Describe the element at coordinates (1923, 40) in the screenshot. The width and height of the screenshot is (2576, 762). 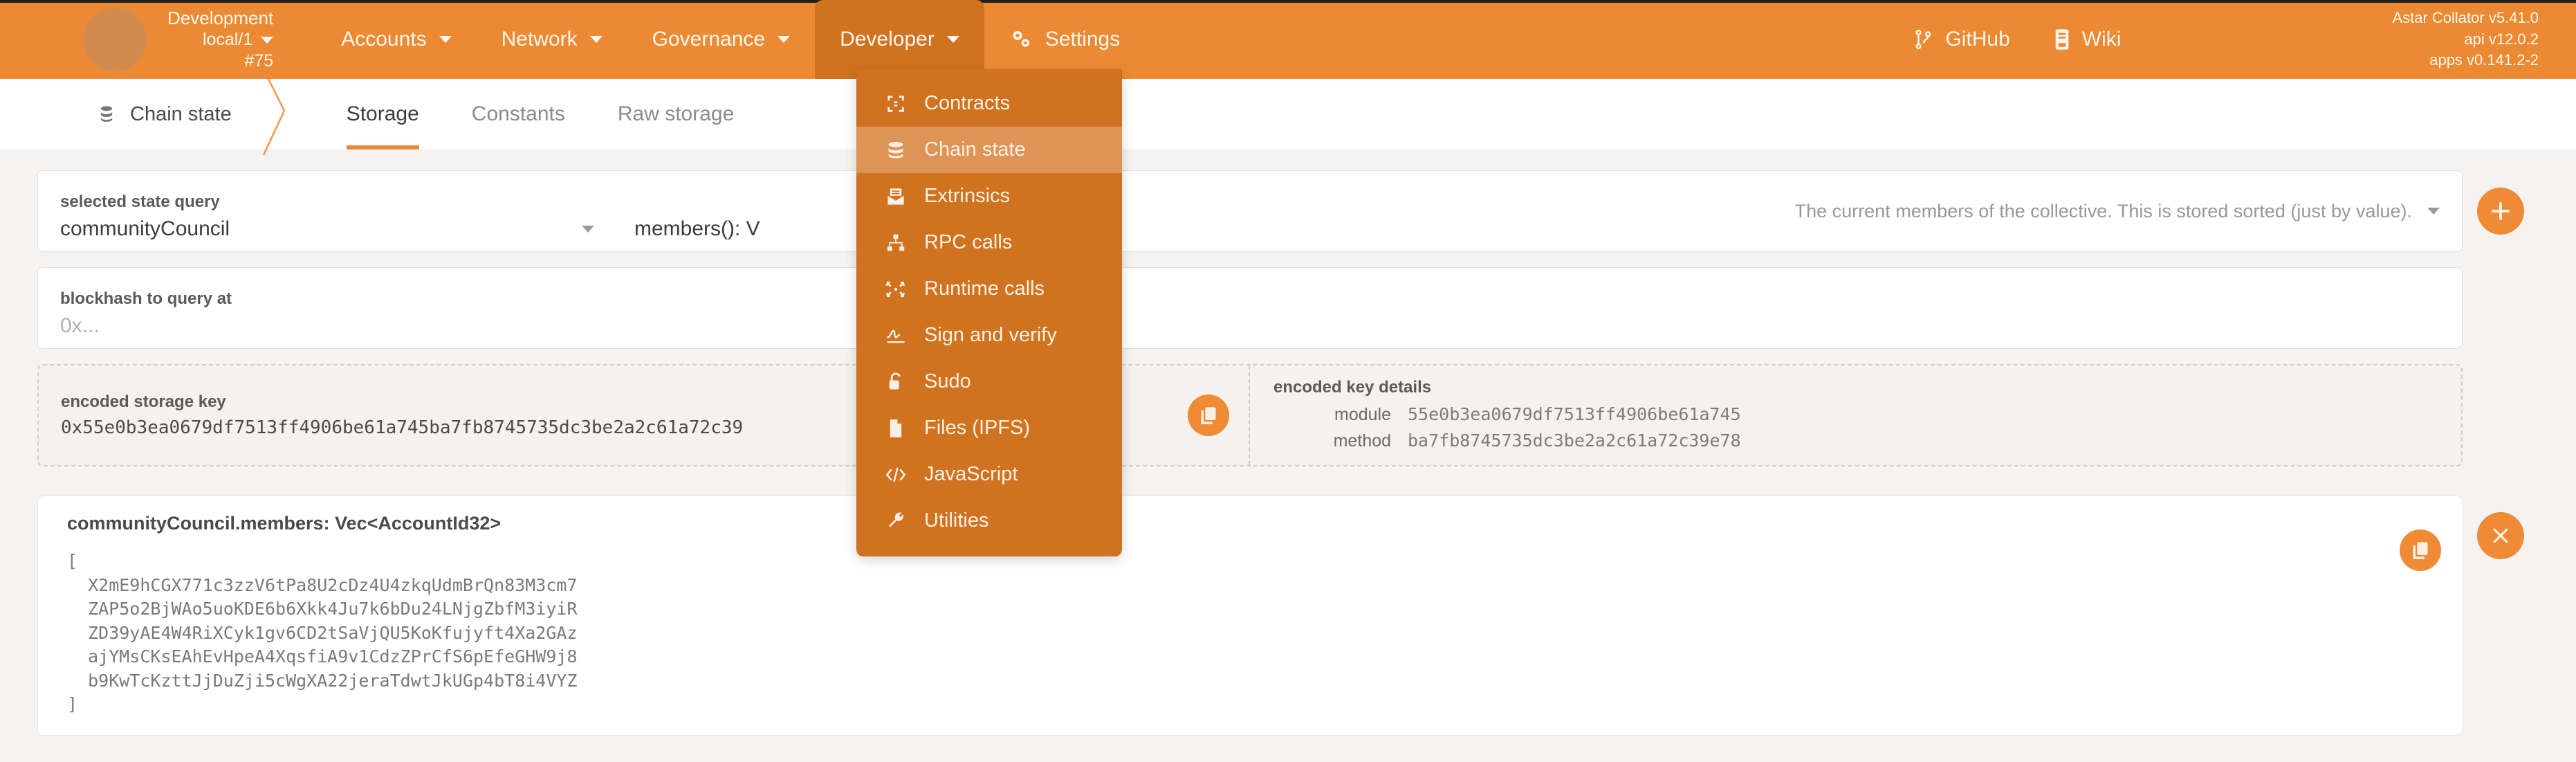
I see `git-branch-icon` at that location.